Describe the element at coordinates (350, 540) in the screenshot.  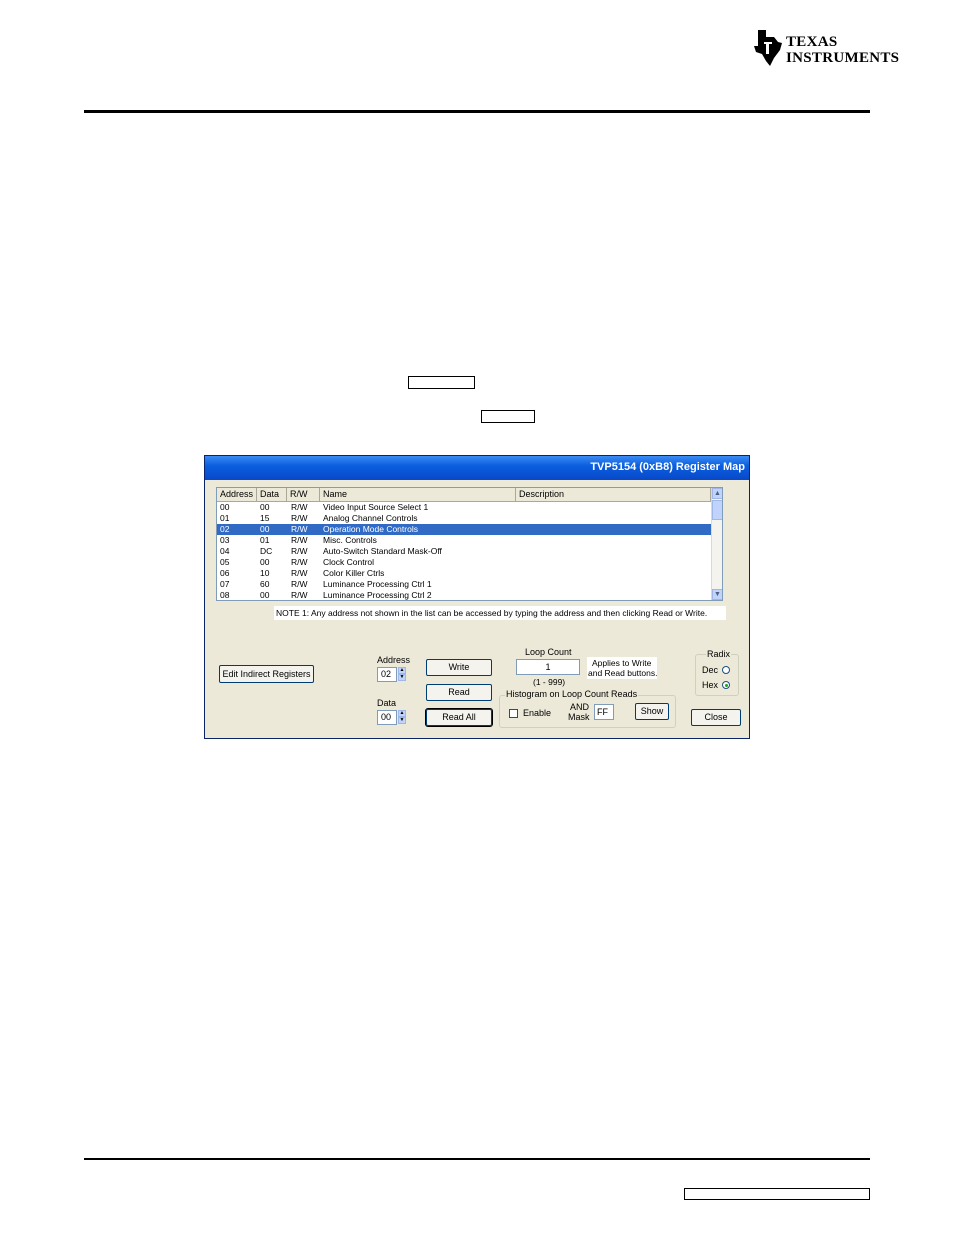
I see `cell-name: Misc. Controls` at that location.